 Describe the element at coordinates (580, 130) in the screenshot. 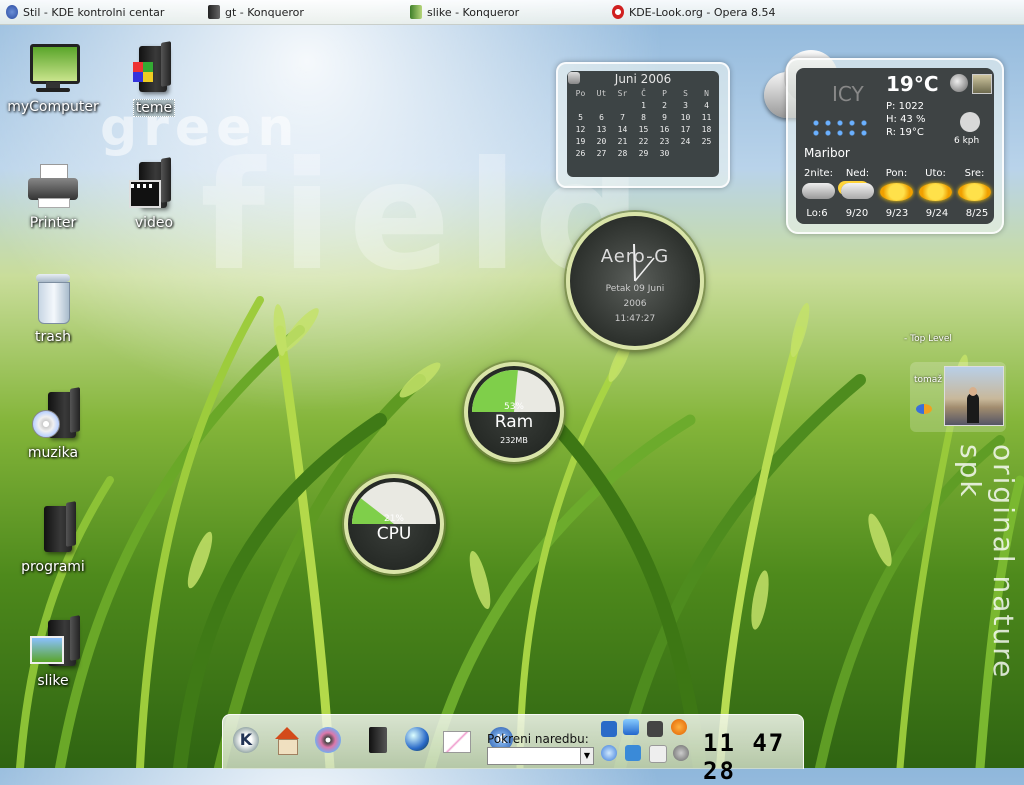

I see `calendar-day: 12` at that location.